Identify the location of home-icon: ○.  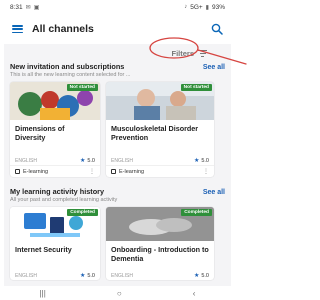
(119, 293).